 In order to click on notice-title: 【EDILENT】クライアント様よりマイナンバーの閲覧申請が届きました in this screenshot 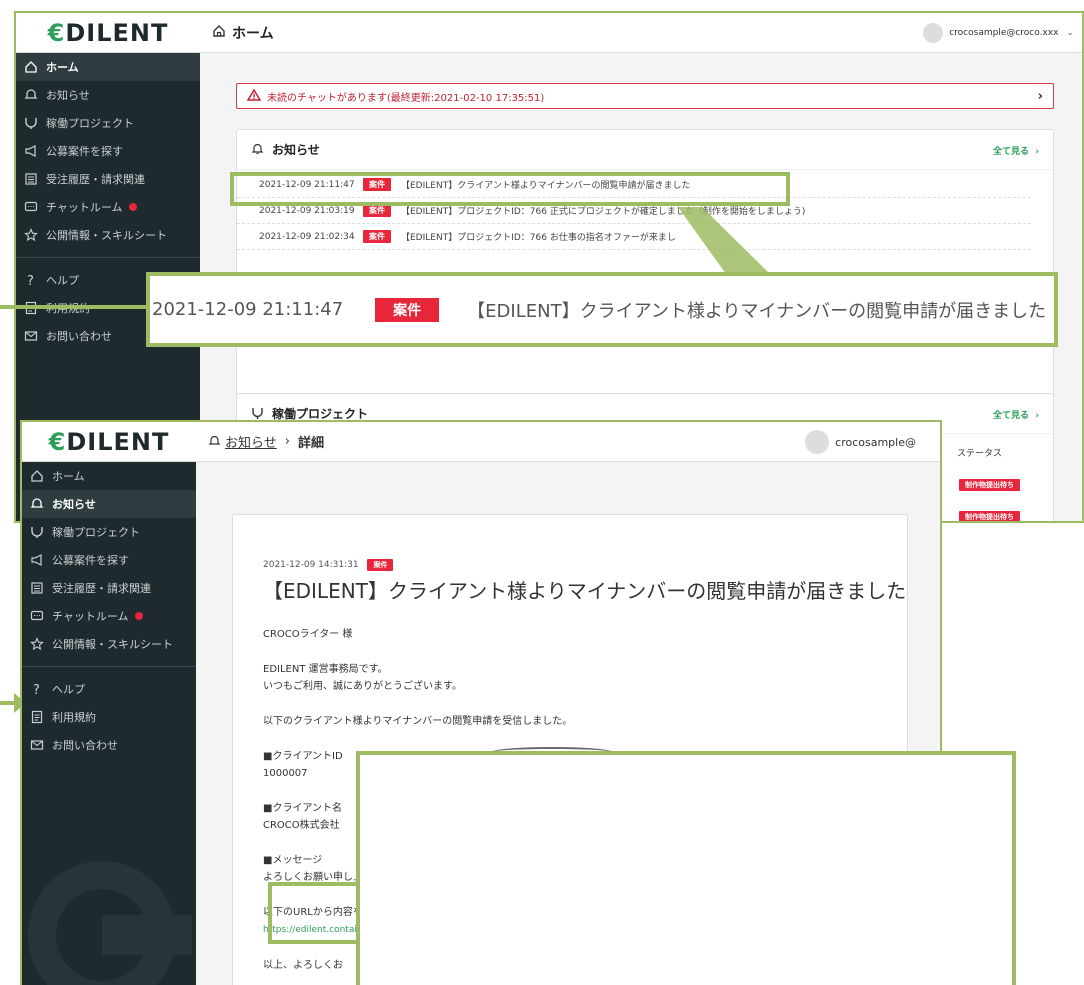, I will do `click(756, 310)`.